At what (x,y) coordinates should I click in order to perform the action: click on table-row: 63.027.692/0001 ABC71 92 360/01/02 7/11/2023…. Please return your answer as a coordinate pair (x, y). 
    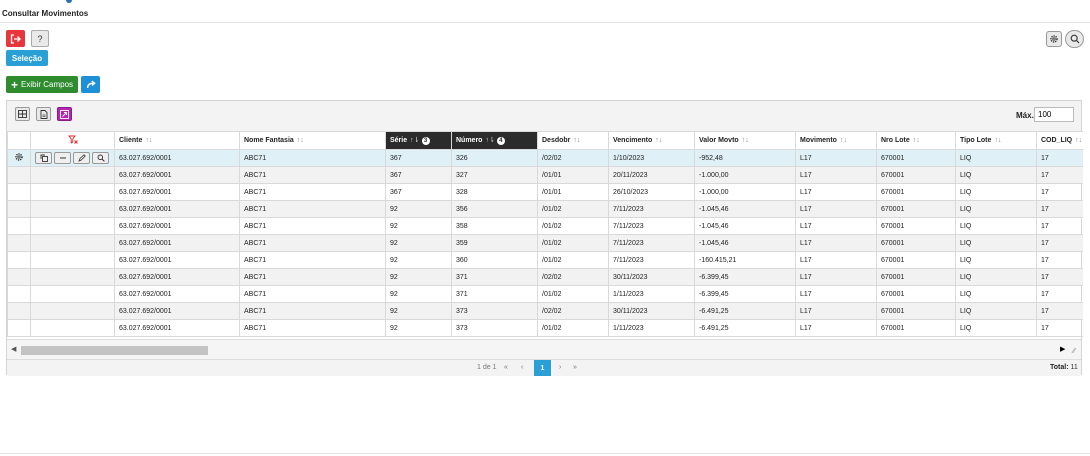
    Looking at the image, I should click on (545, 260).